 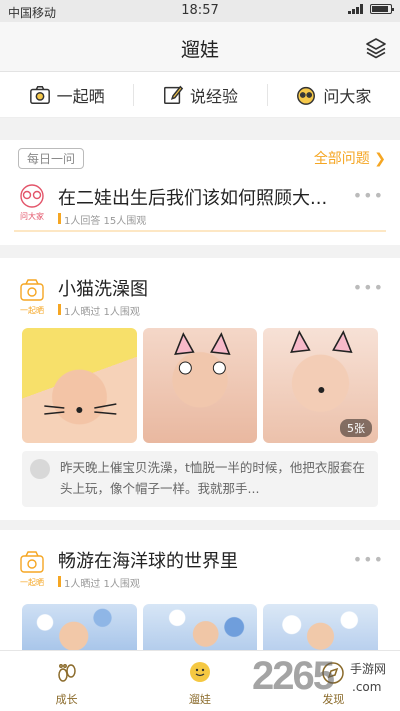 I want to click on photo-strip, so click(x=200, y=627).